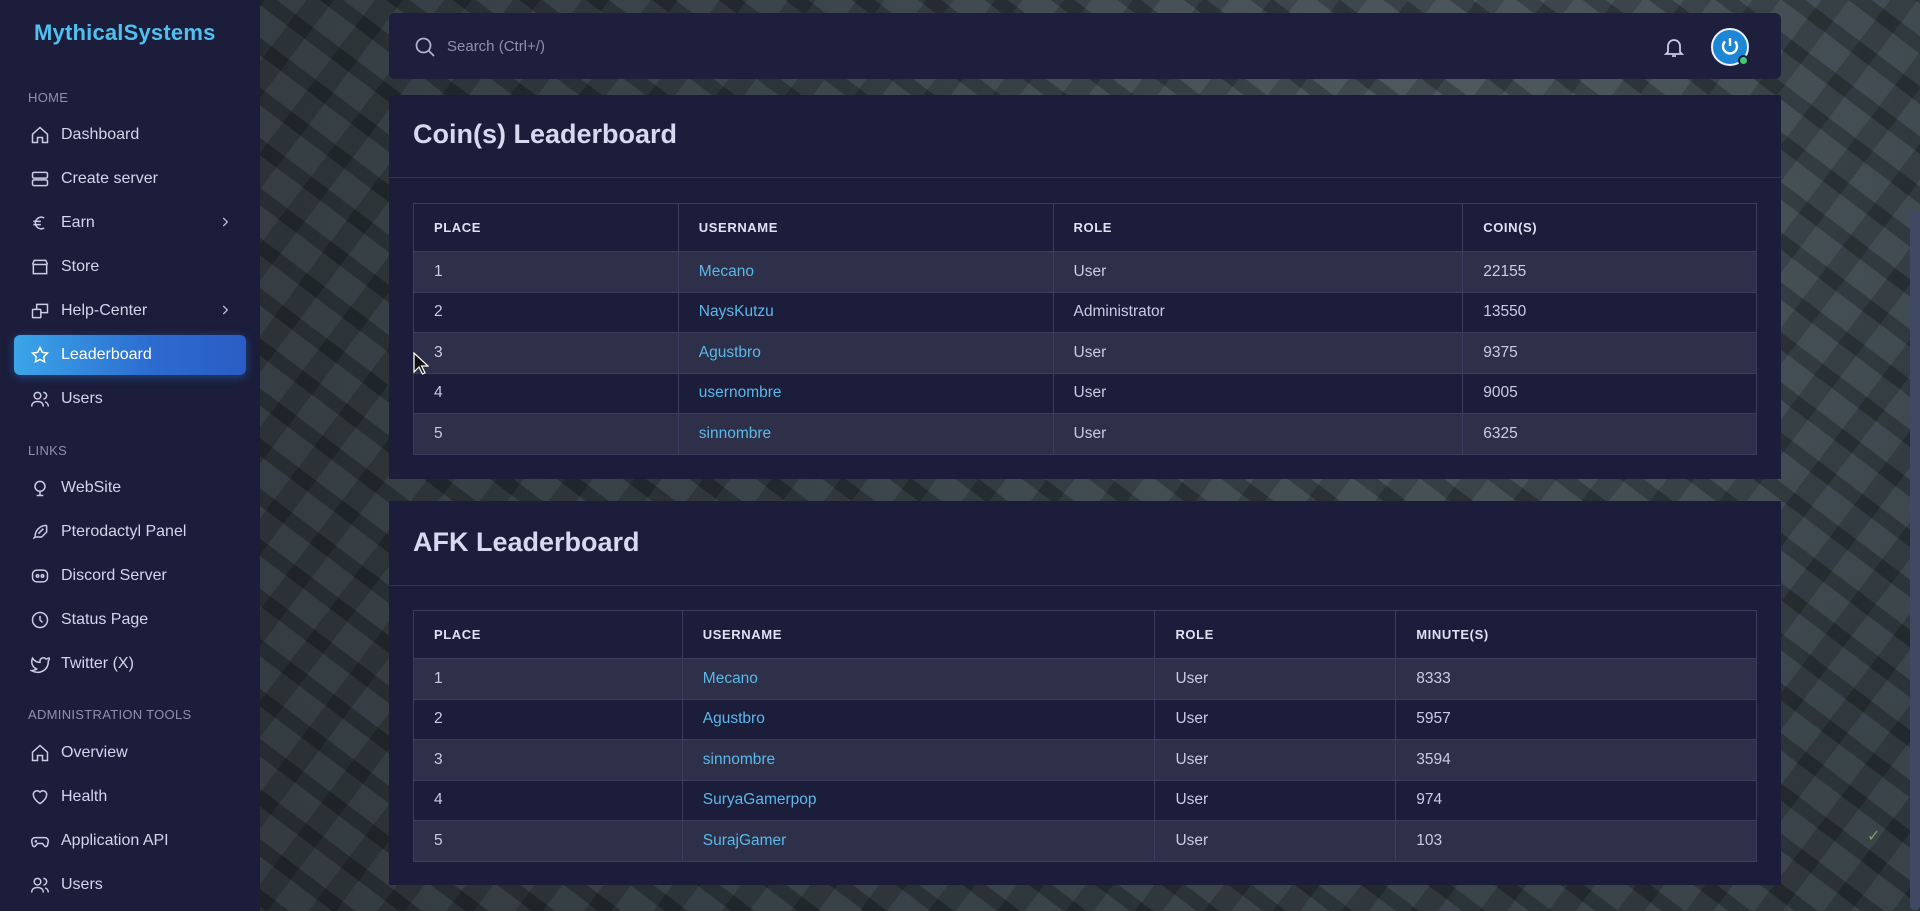 Image resolution: width=1920 pixels, height=911 pixels. I want to click on card-title: AFK Leaderboard, so click(526, 542).